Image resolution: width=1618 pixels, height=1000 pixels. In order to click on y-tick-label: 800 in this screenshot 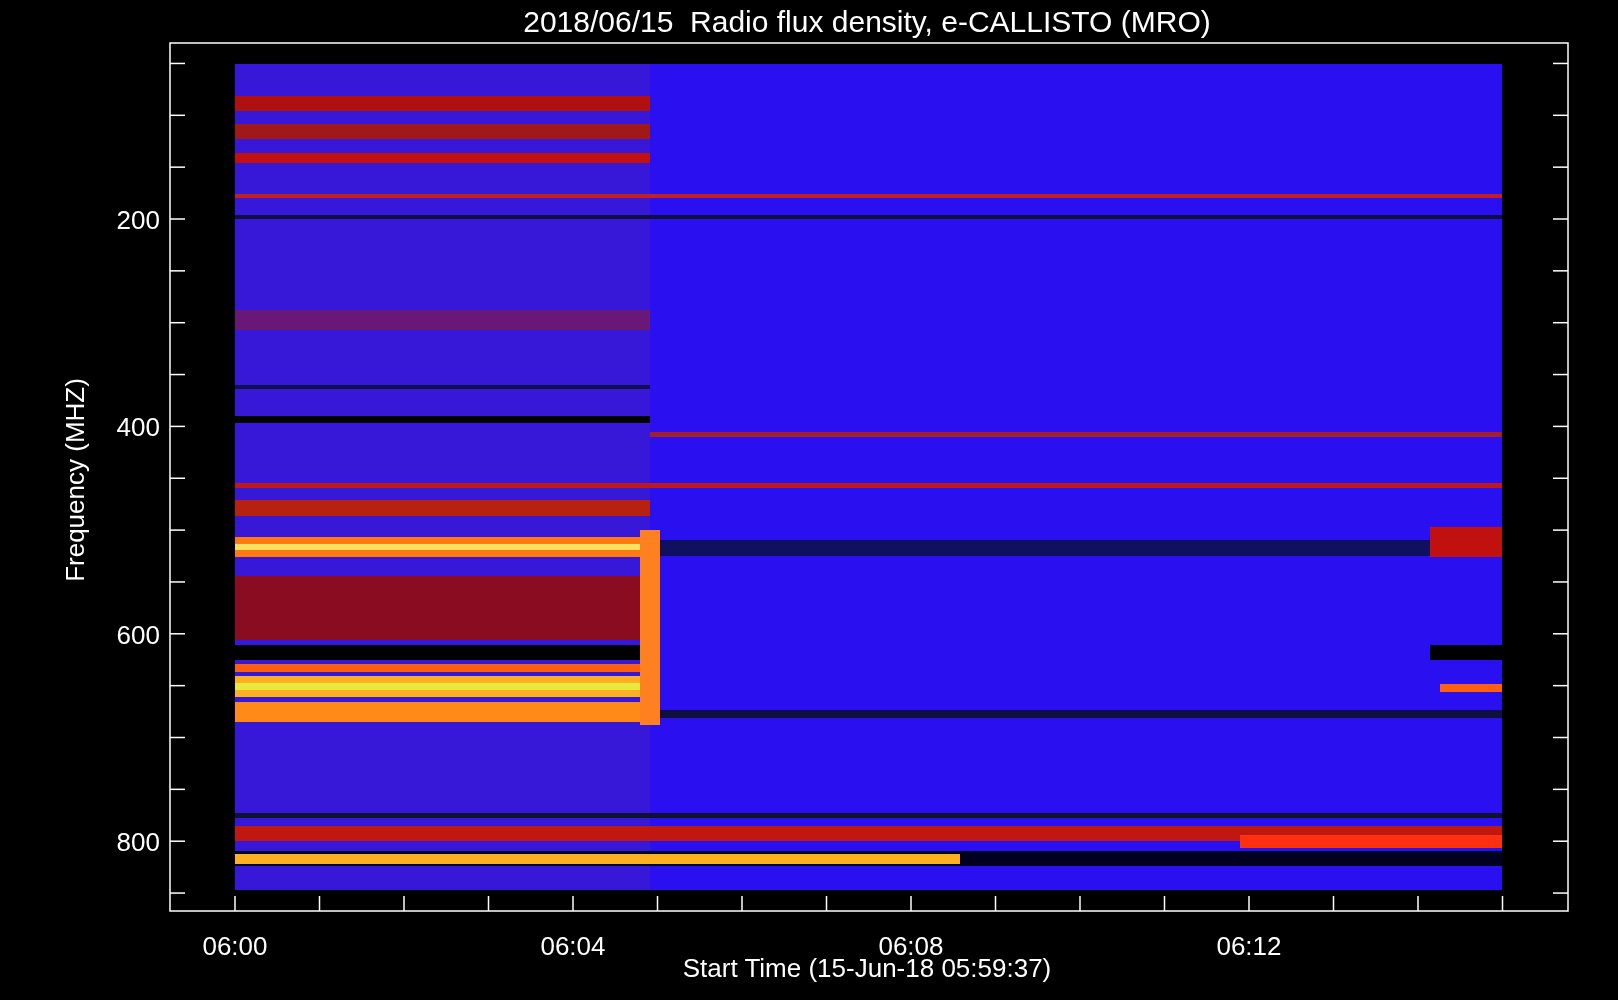, I will do `click(138, 842)`.